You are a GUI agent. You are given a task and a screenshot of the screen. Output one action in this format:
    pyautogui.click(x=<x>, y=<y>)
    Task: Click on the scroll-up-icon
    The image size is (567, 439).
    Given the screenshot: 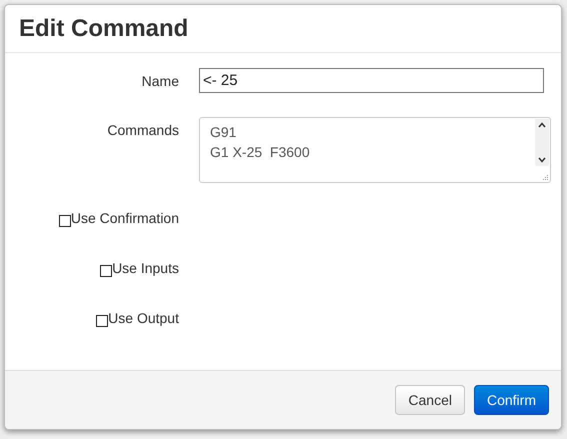 What is the action you would take?
    pyautogui.click(x=542, y=125)
    